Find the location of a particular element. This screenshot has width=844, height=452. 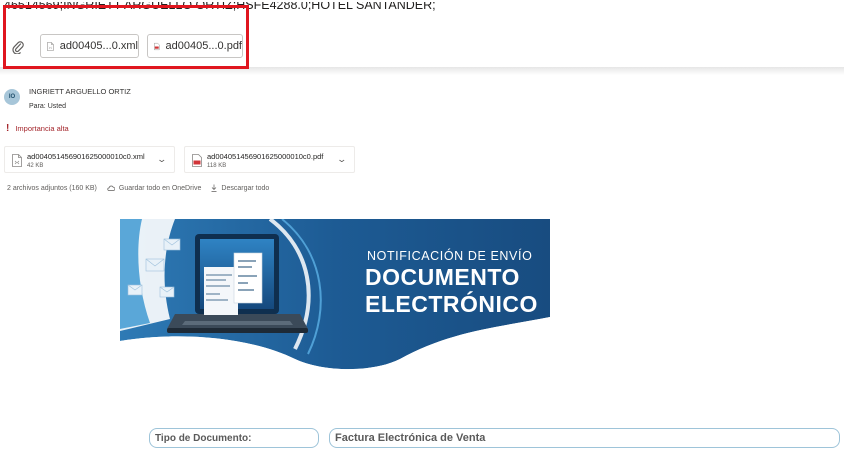

importance-indicator: ! Importancia alta is located at coordinates (37, 128).